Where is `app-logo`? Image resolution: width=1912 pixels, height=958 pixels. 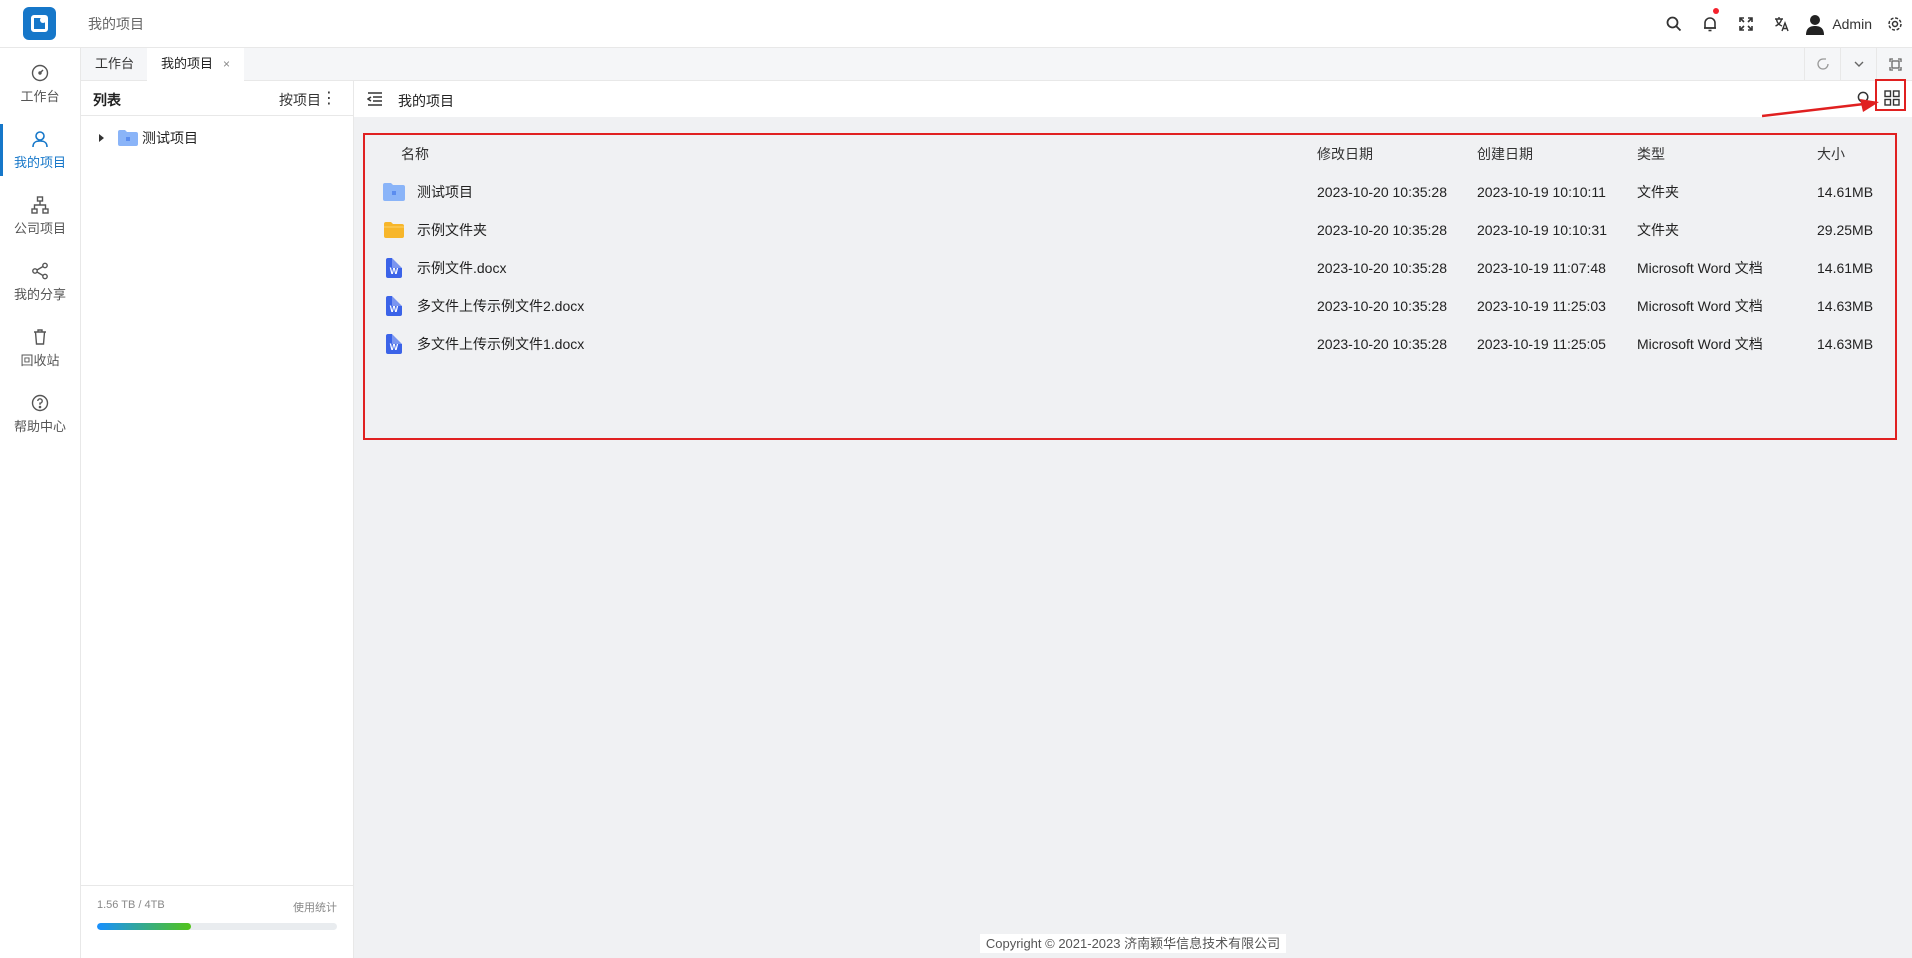
app-logo is located at coordinates (39, 23).